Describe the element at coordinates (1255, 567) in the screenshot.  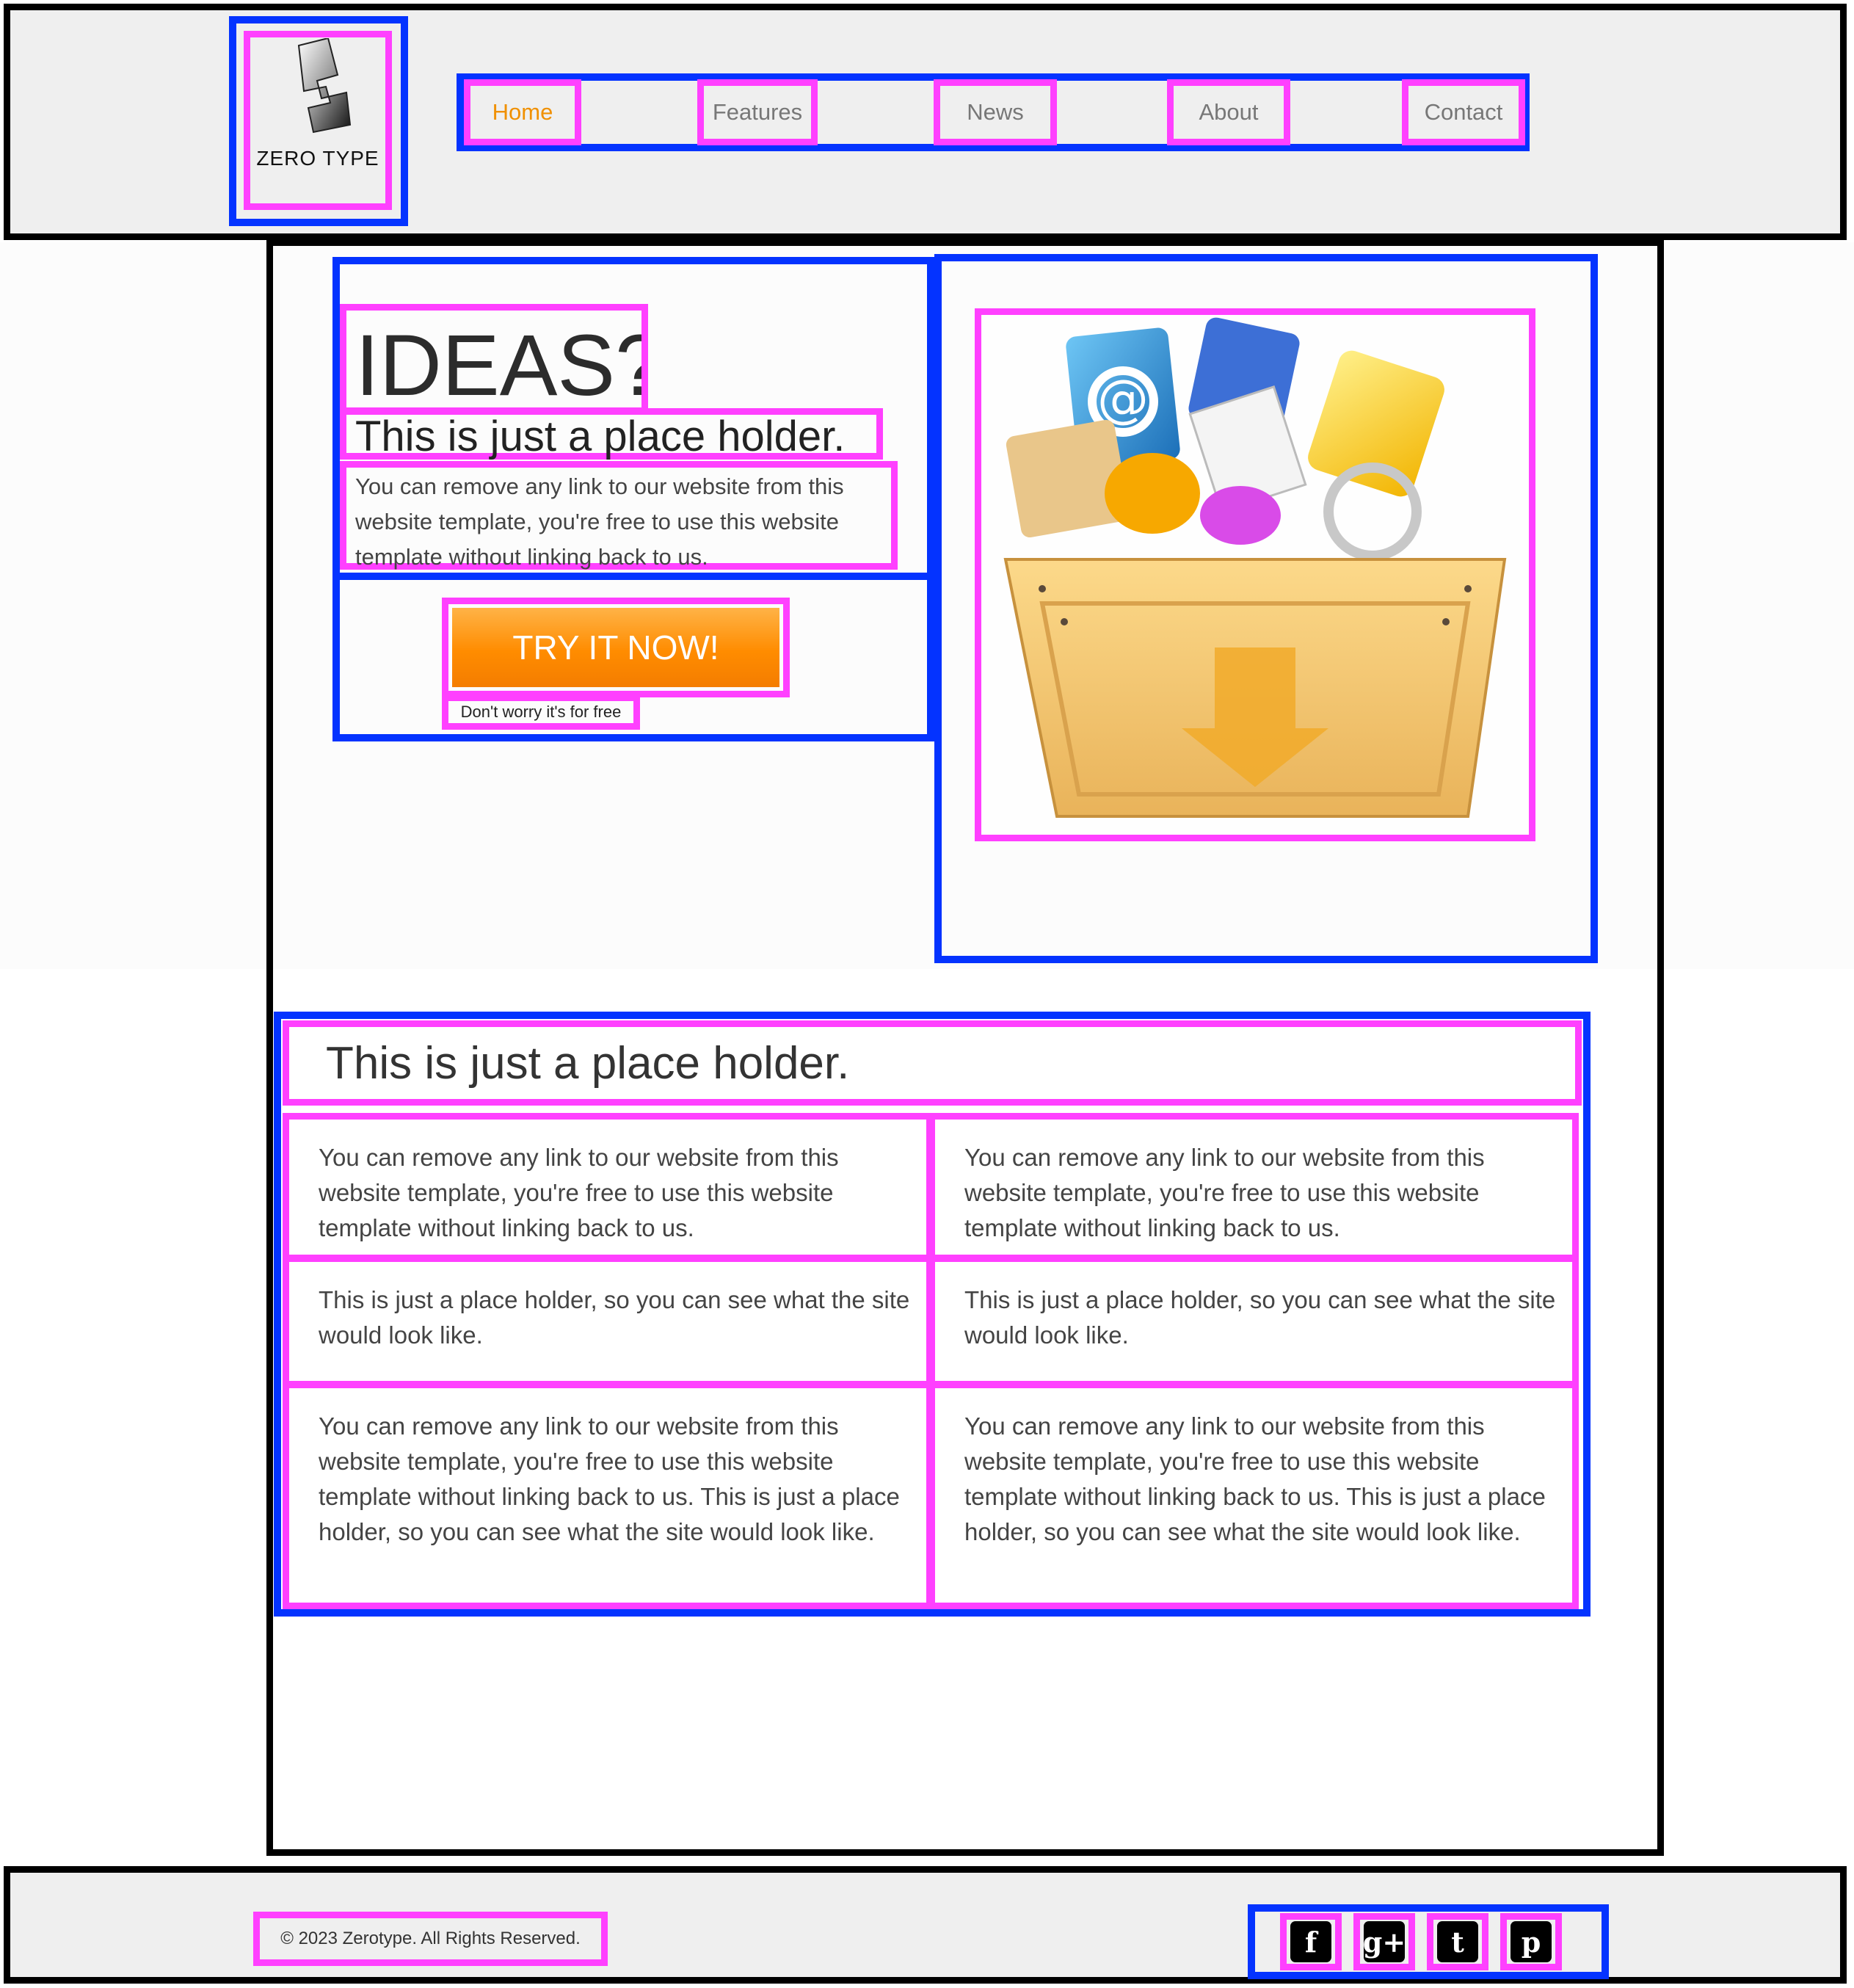
I see `app-crate-icon: @` at that location.